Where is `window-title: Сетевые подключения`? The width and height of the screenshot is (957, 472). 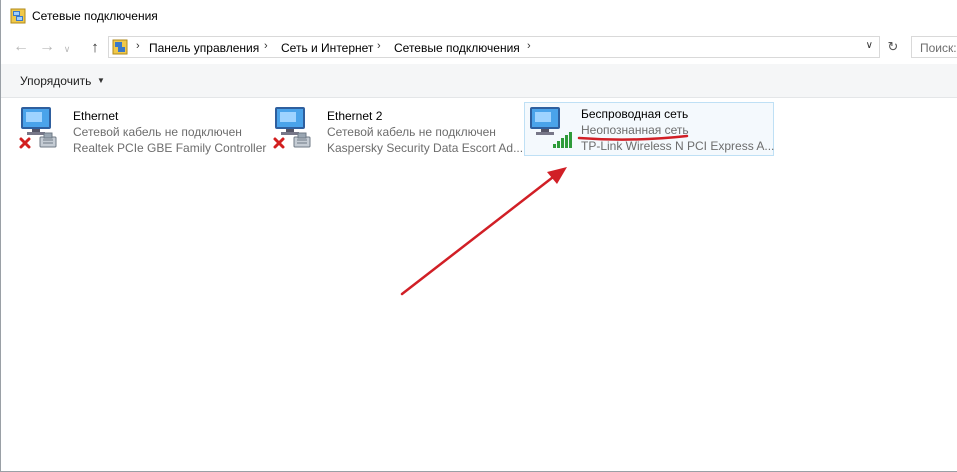 window-title: Сетевые подключения is located at coordinates (95, 16).